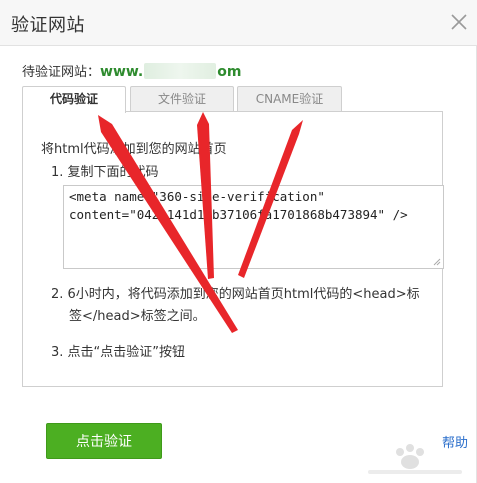  What do you see at coordinates (235, 294) in the screenshot?
I see `step-2-line-1: 2. 6小时内，将代码添加到您的网站首页html代码的<head>标` at bounding box center [235, 294].